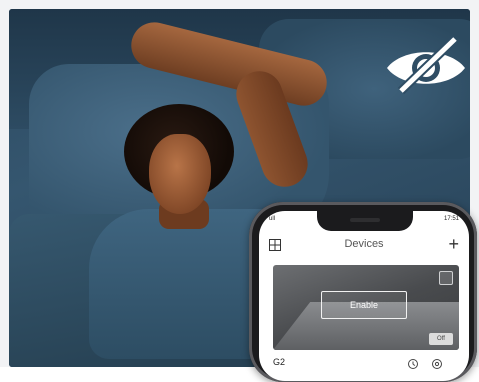 This screenshot has width=479, height=382. Describe the element at coordinates (446, 278) in the screenshot. I see `camera-corner-icon` at that location.